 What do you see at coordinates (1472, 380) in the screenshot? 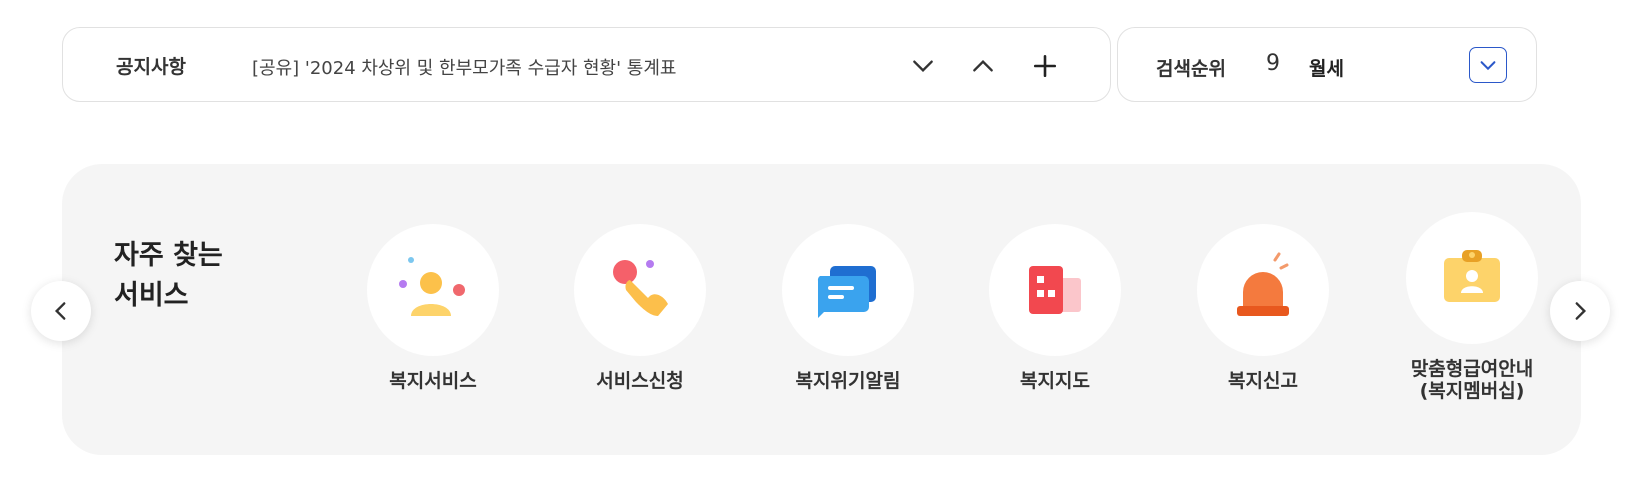
I see `service-label: 맞춤형급여안내 (복지멤버십)` at bounding box center [1472, 380].